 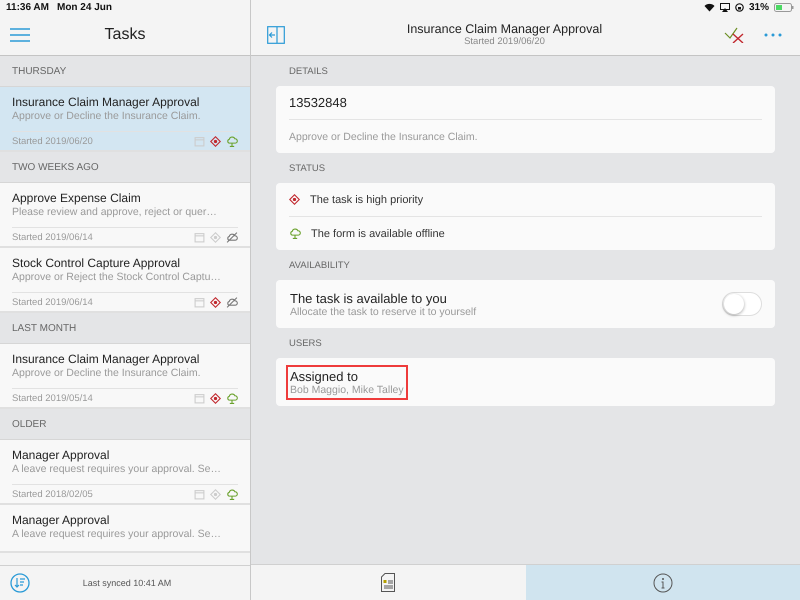 I want to click on task-title: Stock Control Capture Approval, so click(x=97, y=263).